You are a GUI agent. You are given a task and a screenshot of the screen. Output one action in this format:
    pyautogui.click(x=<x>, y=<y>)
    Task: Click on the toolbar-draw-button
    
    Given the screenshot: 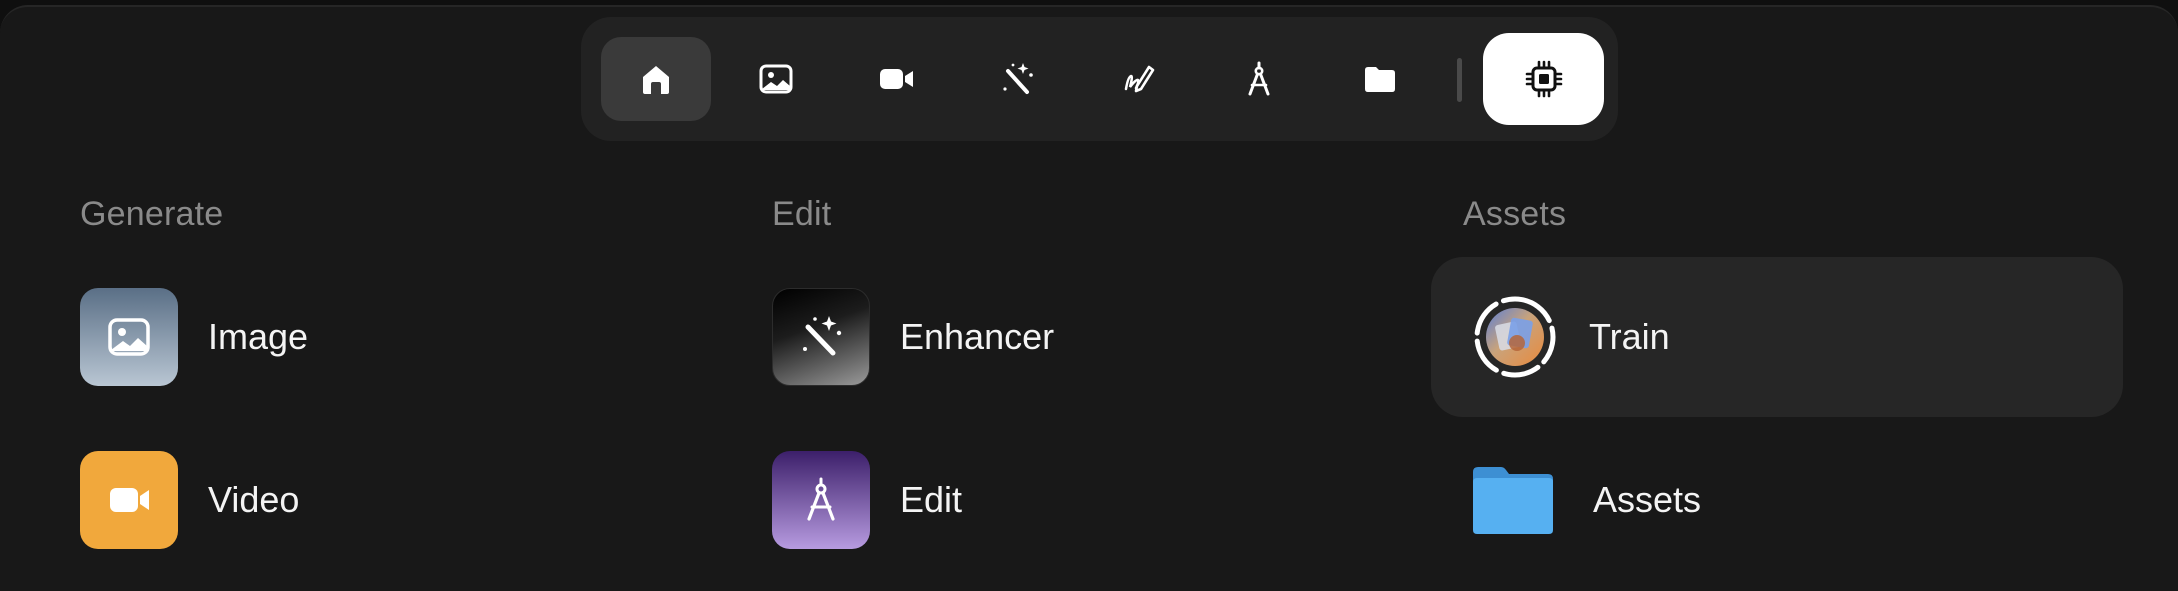 What is the action you would take?
    pyautogui.click(x=1138, y=79)
    